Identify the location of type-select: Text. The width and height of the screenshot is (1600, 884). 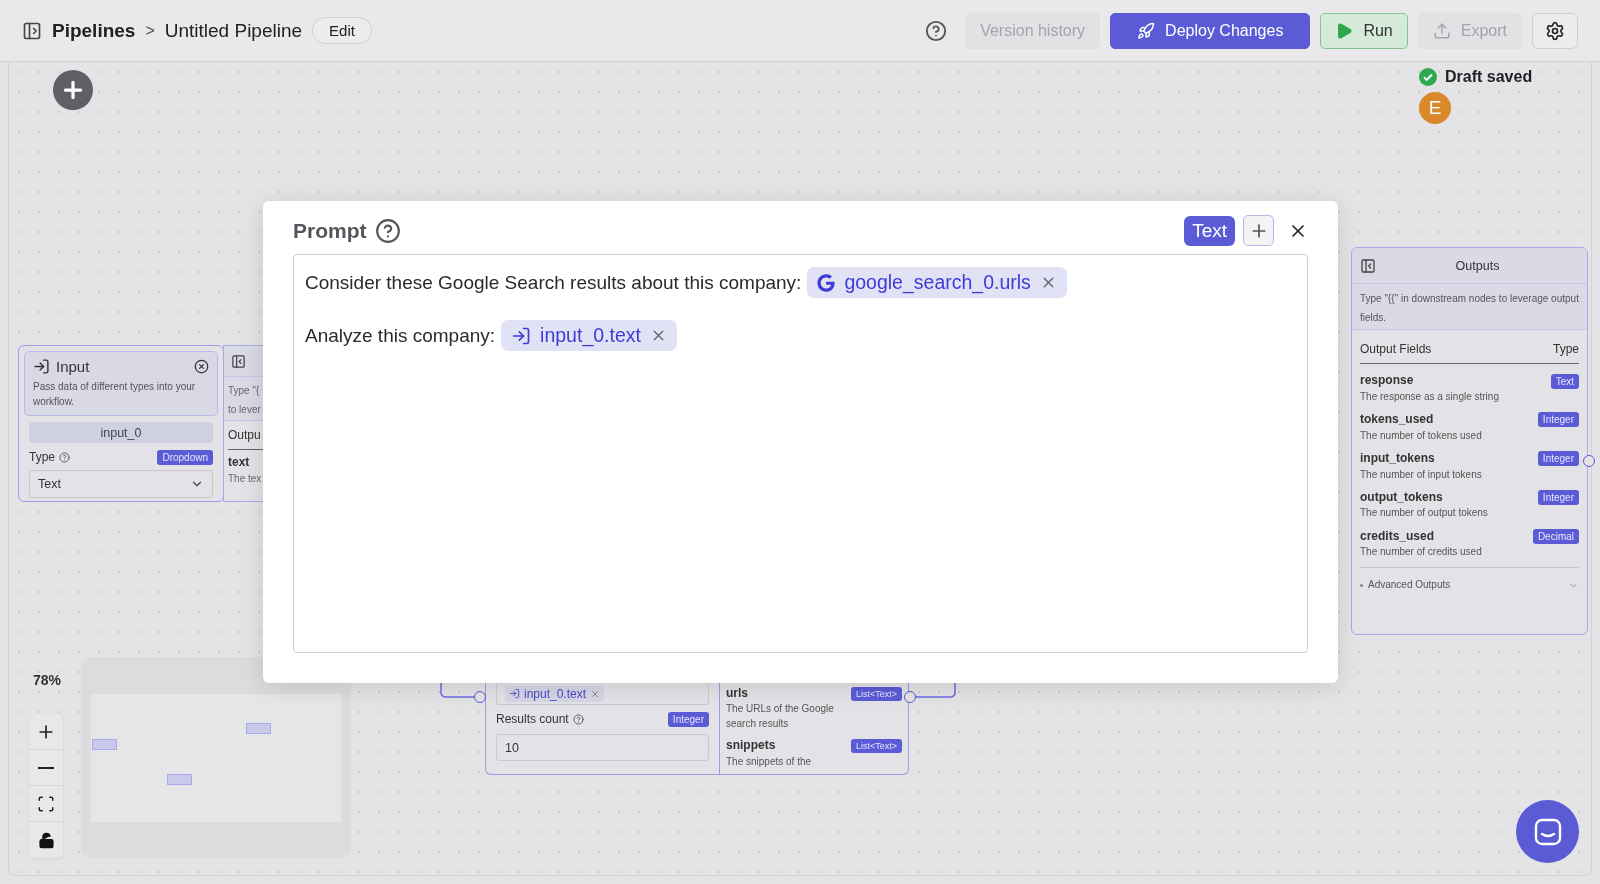
(121, 484).